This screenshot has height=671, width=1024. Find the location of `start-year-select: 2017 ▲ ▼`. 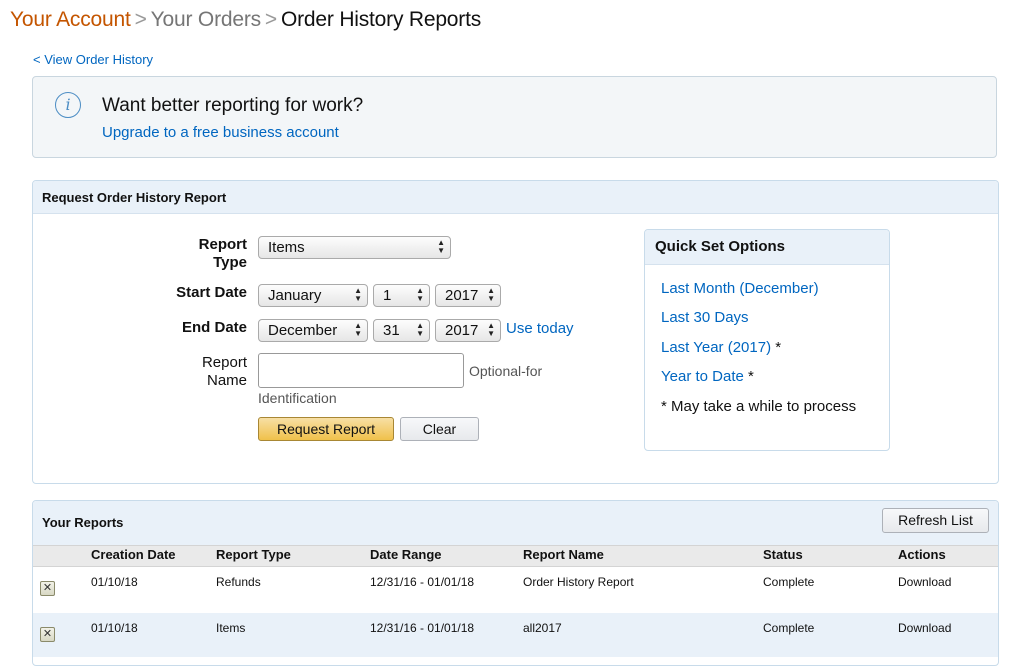

start-year-select: 2017 ▲ ▼ is located at coordinates (468, 295).